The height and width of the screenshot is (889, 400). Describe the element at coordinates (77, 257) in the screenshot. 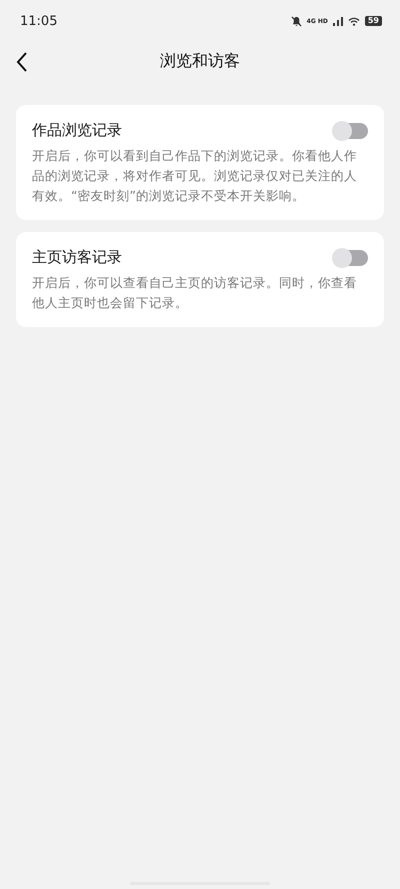

I see `setting-title: 主页访客记录` at that location.